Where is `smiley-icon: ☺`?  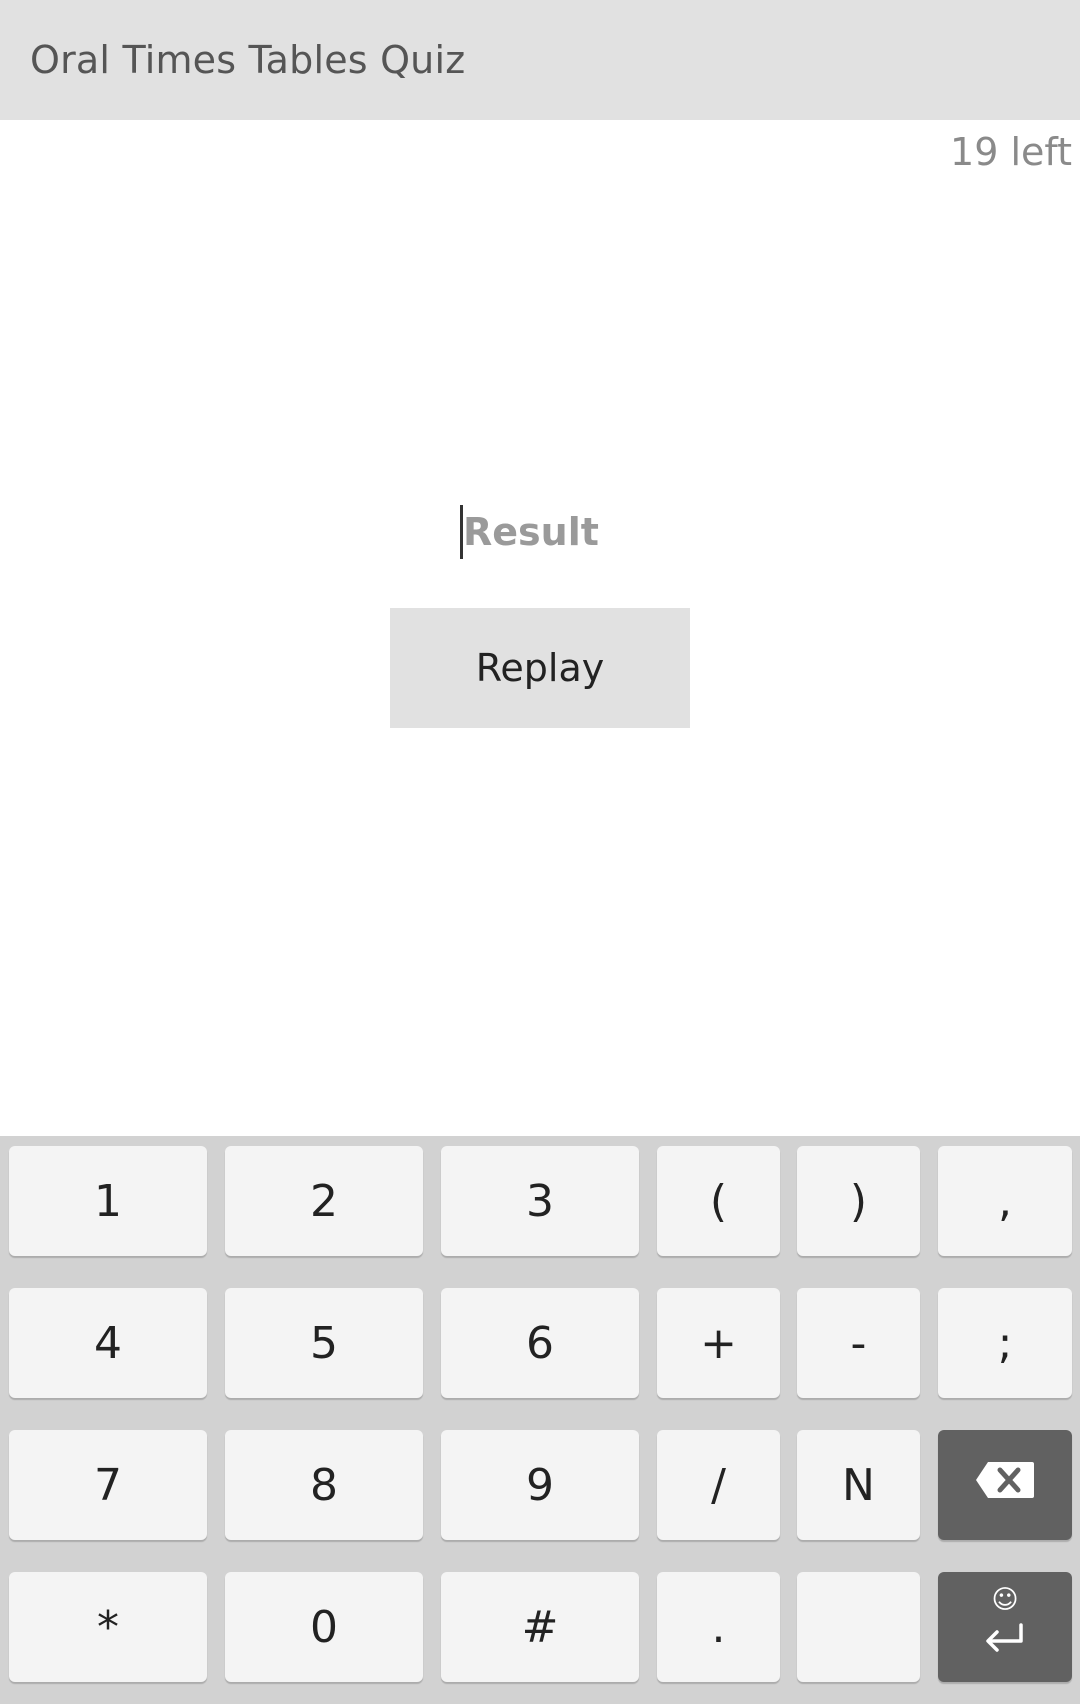
smiley-icon: ☺ is located at coordinates (1005, 1599).